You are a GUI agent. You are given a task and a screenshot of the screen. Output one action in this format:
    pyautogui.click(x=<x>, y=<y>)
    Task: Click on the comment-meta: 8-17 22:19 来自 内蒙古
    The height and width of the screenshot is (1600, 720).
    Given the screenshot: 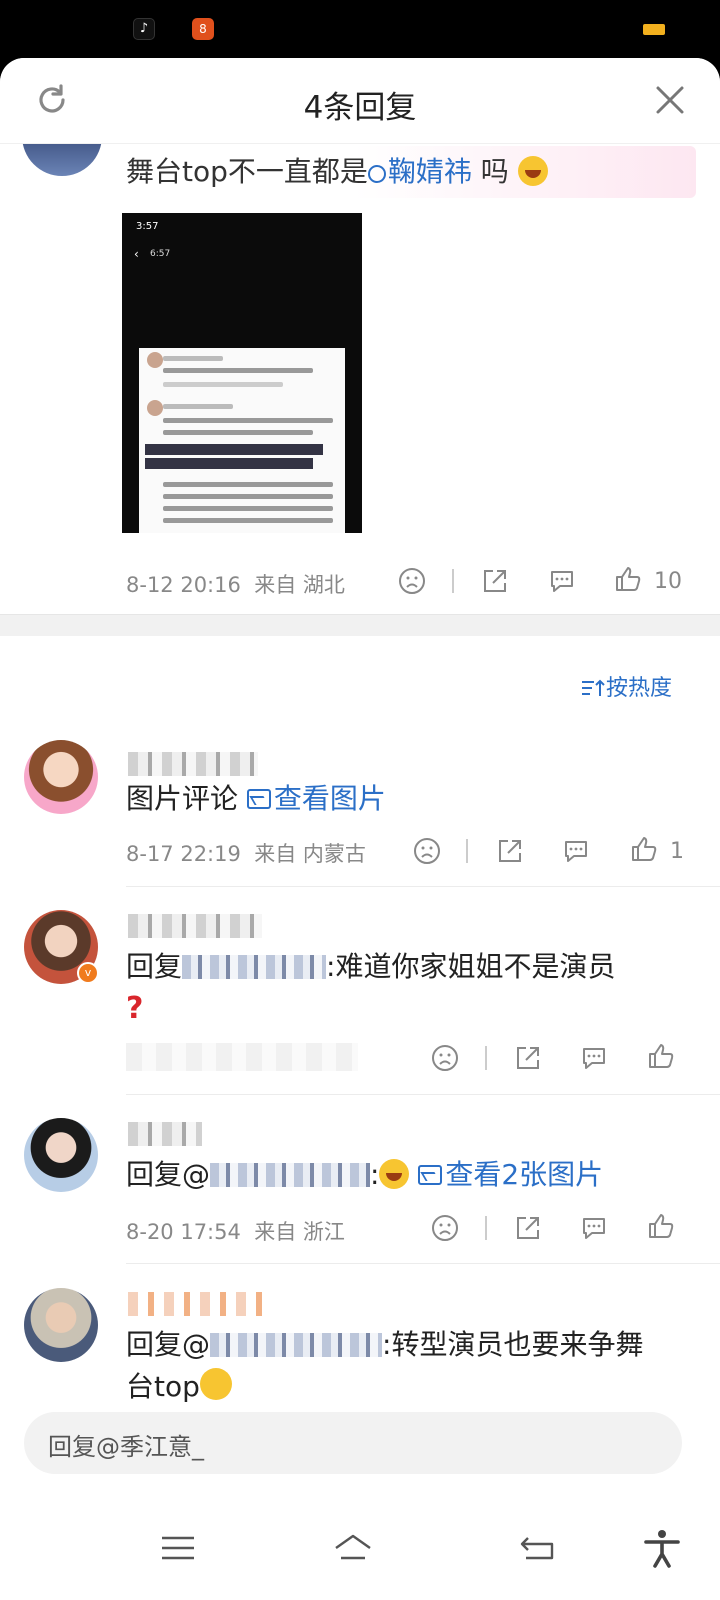 What is the action you would take?
    pyautogui.click(x=246, y=853)
    